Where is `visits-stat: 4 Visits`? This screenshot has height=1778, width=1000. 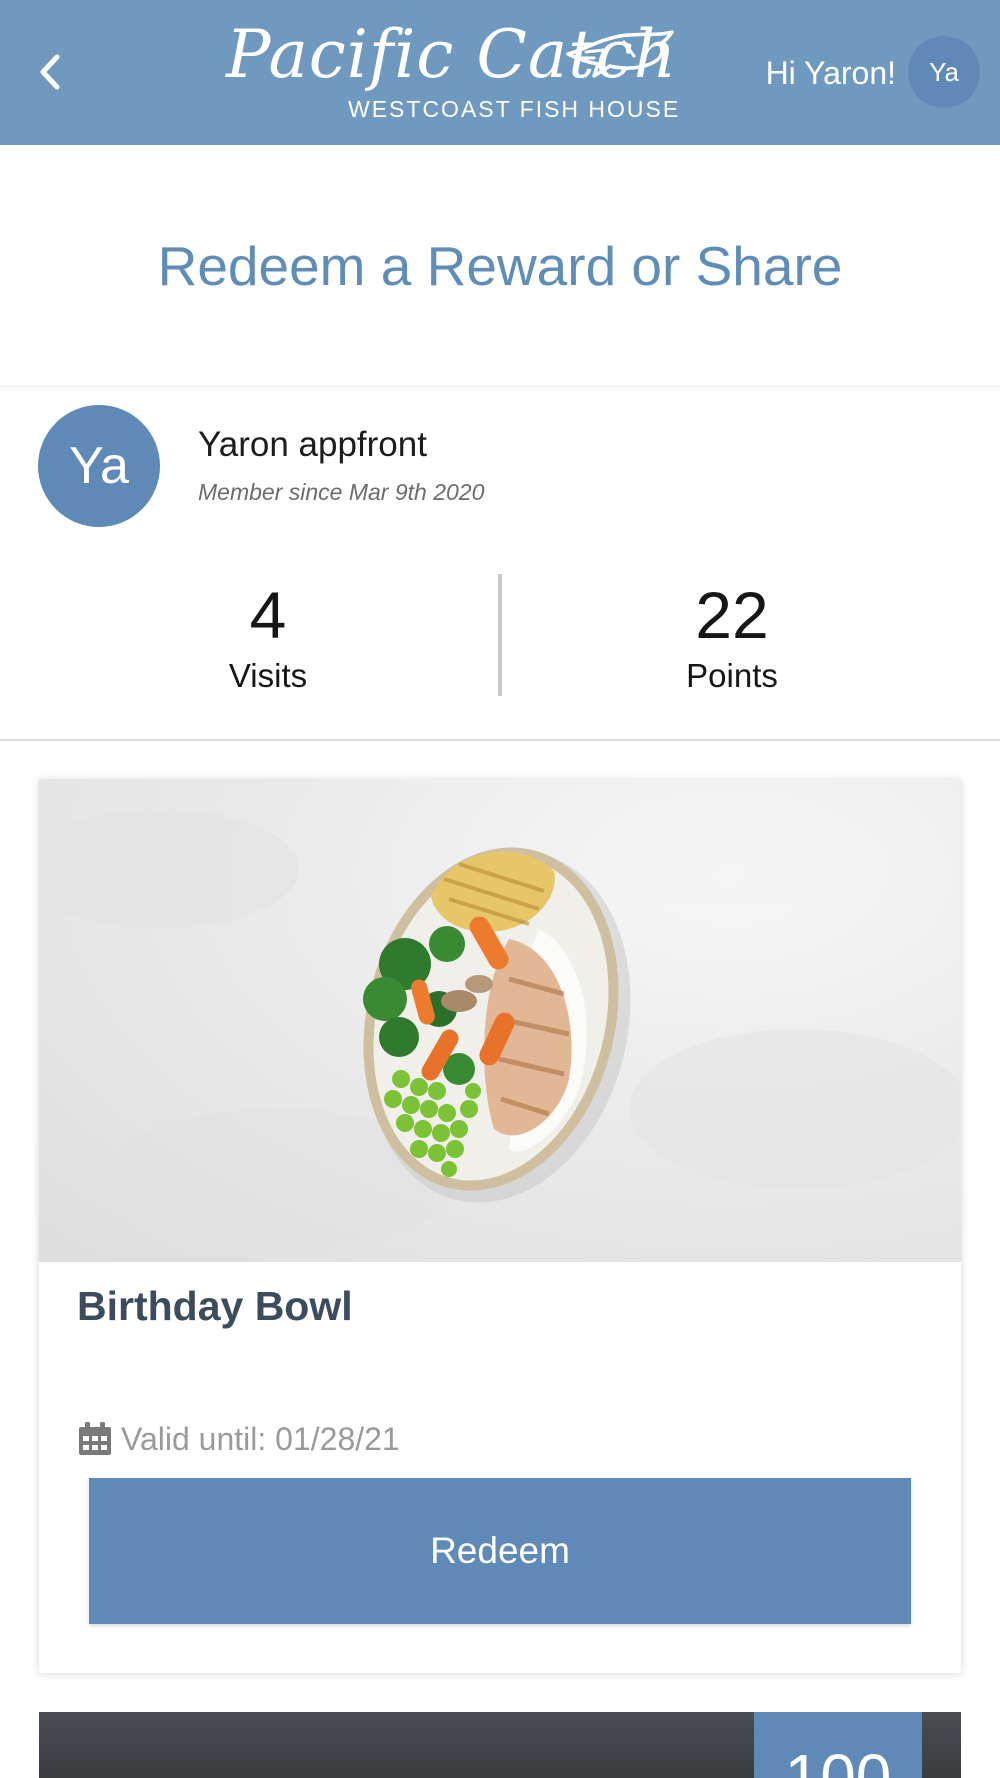 visits-stat: 4 Visits is located at coordinates (268, 637).